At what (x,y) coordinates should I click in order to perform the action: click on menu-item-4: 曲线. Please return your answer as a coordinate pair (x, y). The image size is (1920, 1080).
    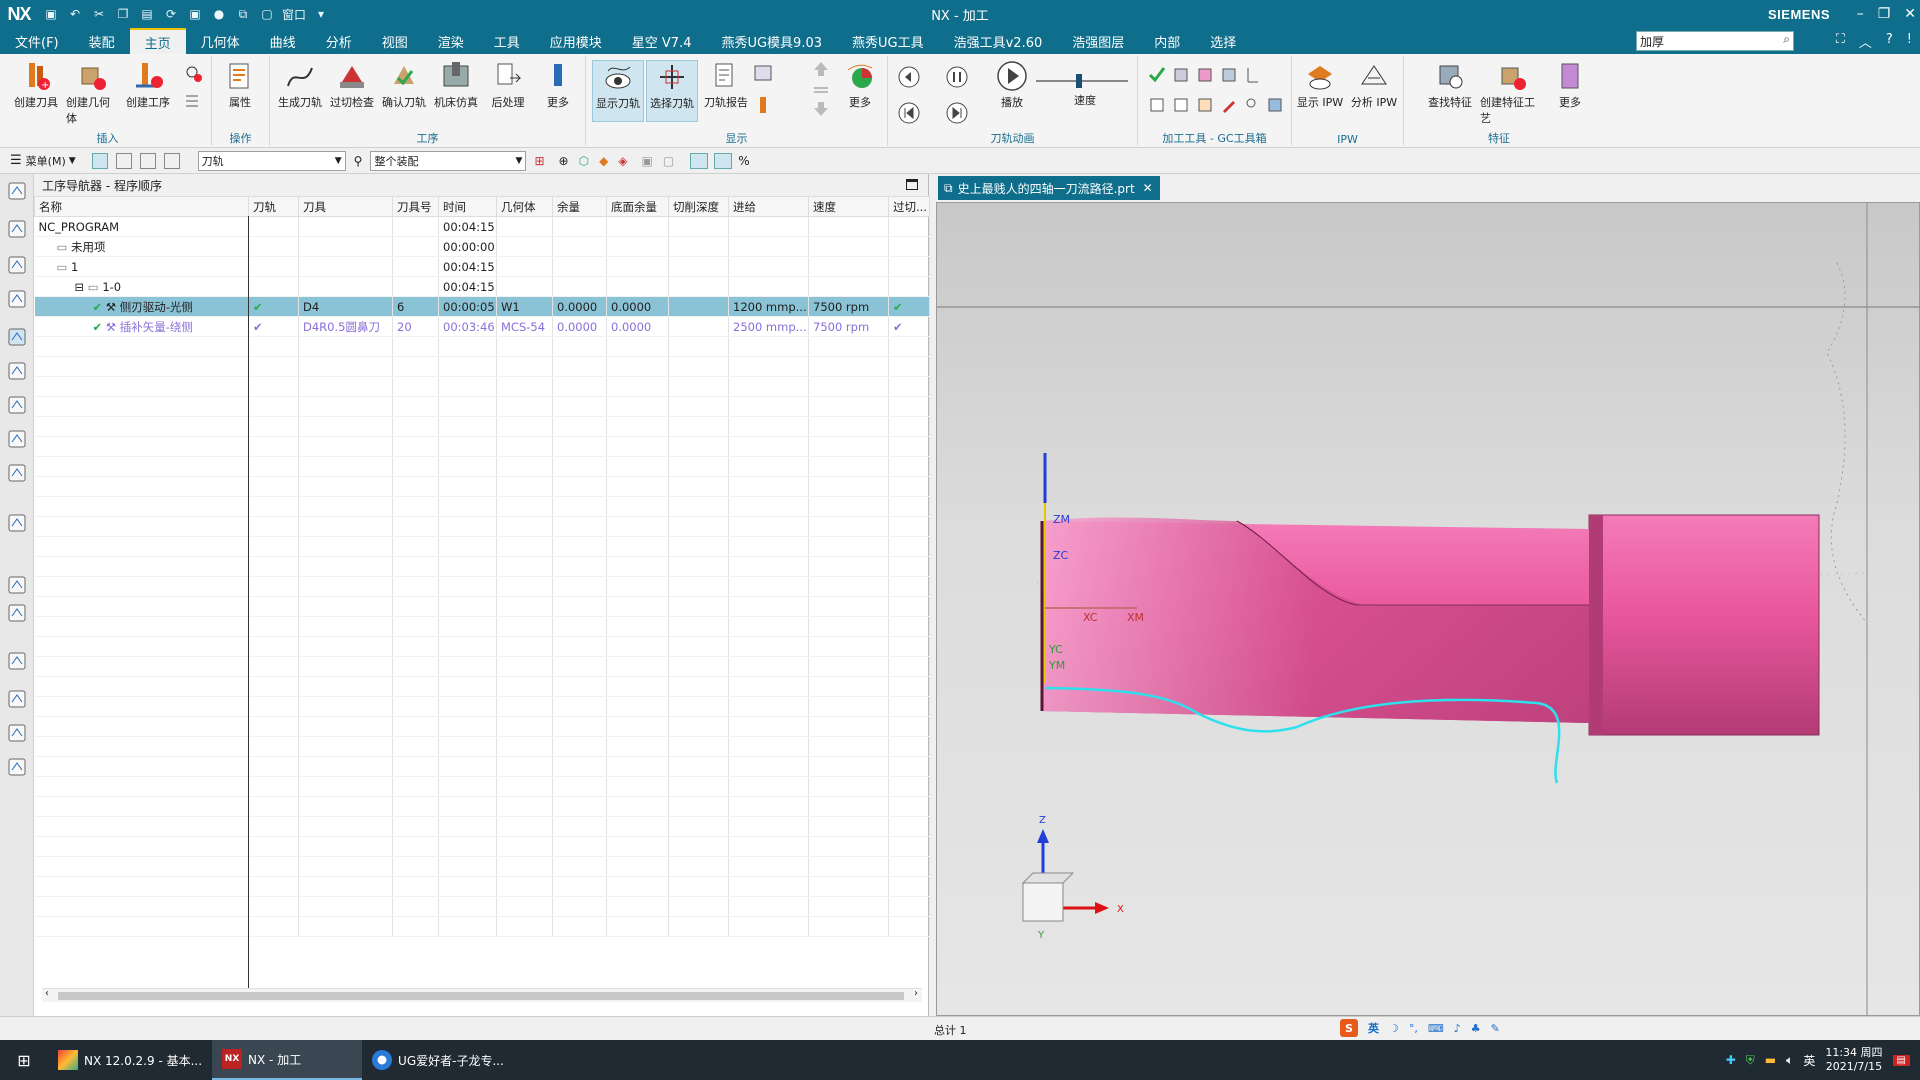
    Looking at the image, I should click on (283, 41).